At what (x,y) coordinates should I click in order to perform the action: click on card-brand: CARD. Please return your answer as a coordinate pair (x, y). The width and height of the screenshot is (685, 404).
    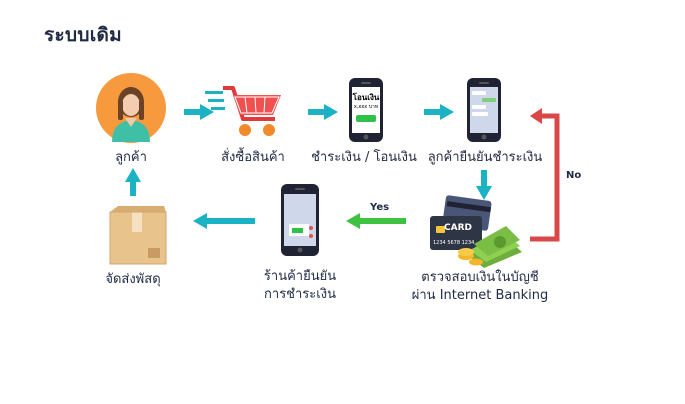
    Looking at the image, I should click on (458, 228).